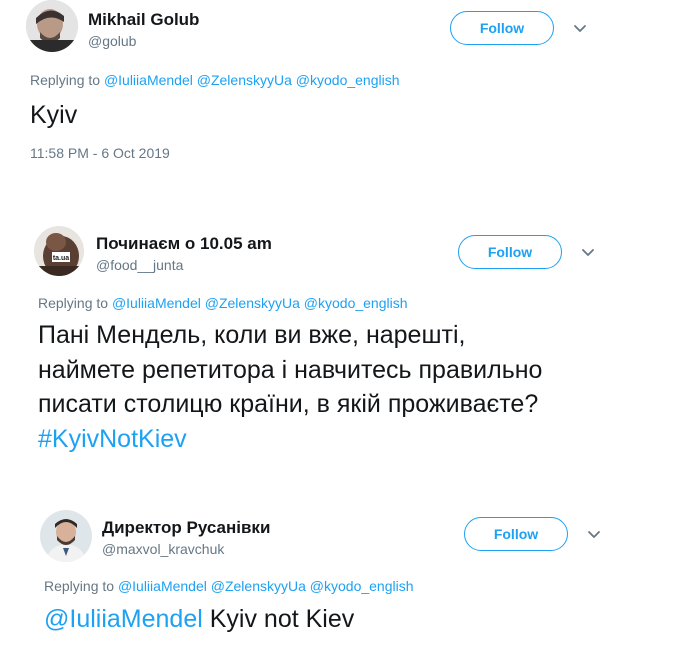 This screenshot has height=659, width=695. What do you see at coordinates (59, 251) in the screenshot?
I see `avatar: ta.ua` at bounding box center [59, 251].